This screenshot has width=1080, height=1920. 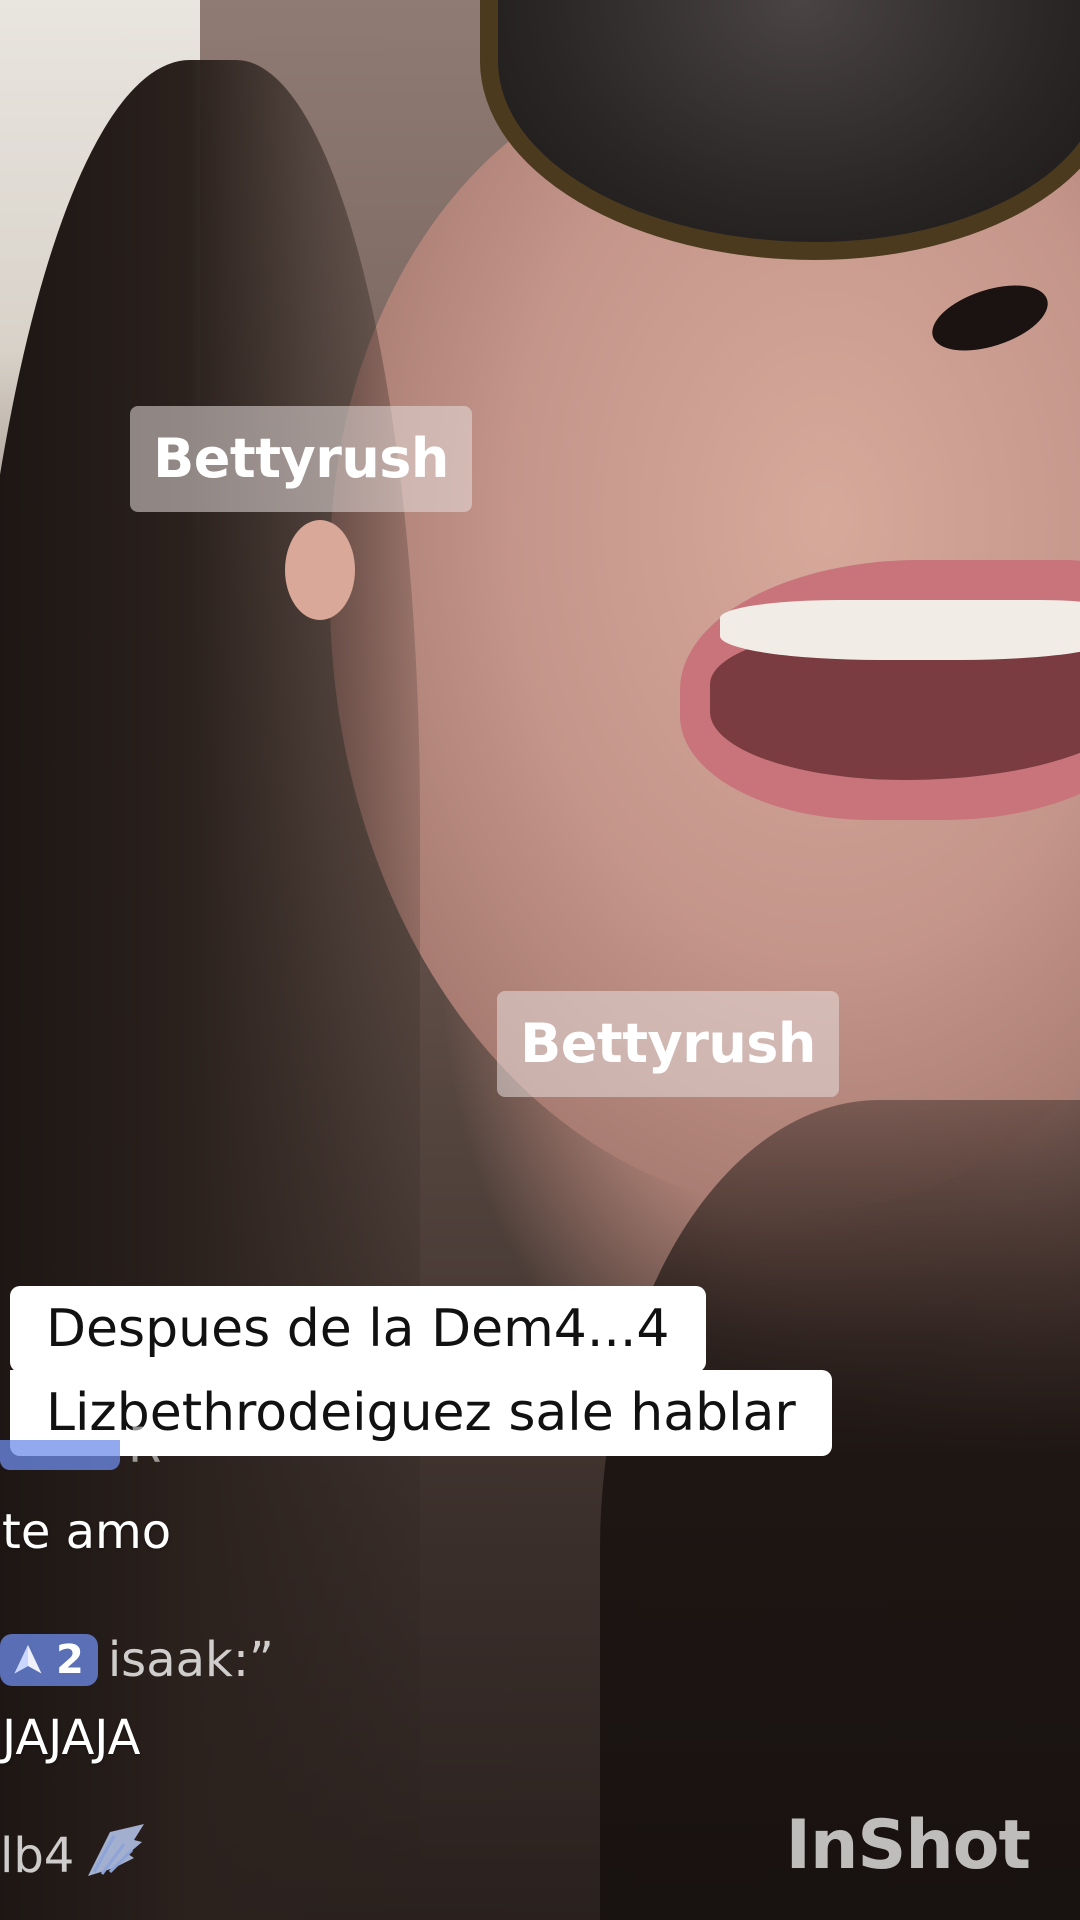 I want to click on user-level-badge: 2, so click(x=49, y=1660).